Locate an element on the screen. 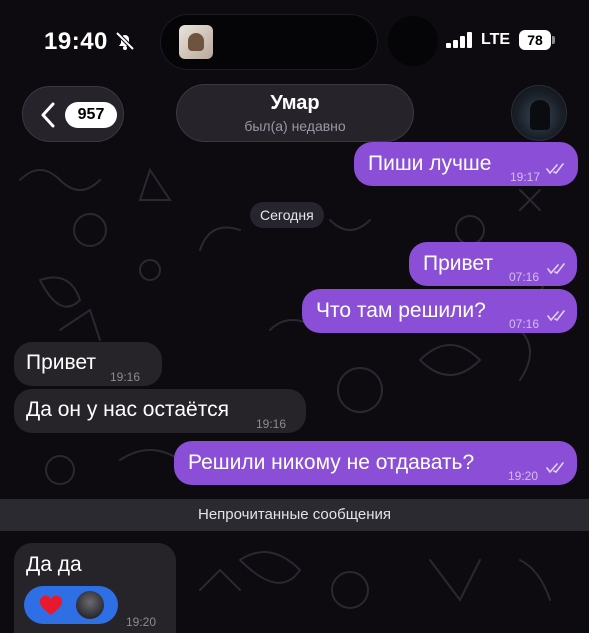 The image size is (589, 633). chevron-left-icon is located at coordinates (48, 115).